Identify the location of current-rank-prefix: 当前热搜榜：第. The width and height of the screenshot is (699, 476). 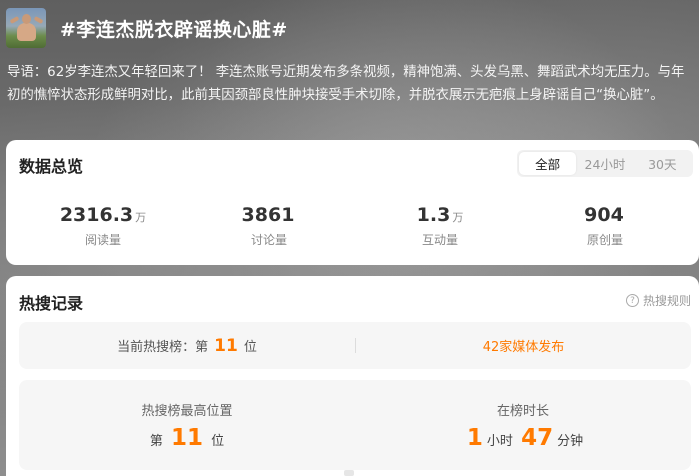
(163, 347).